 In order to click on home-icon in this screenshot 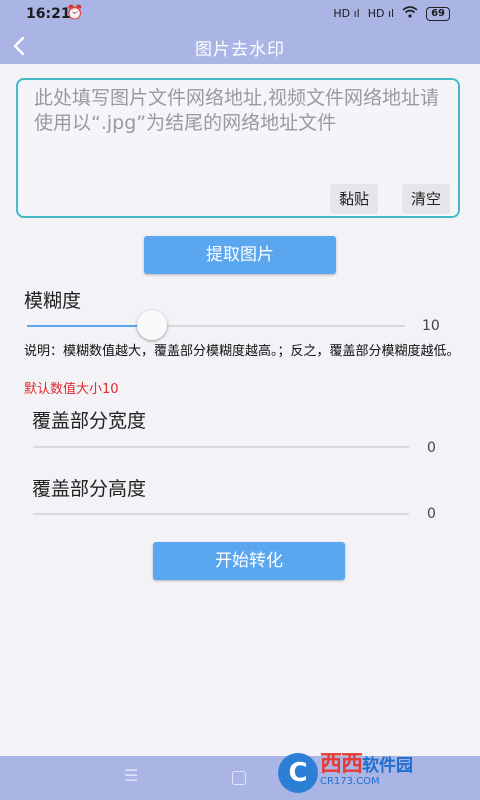, I will do `click(239, 778)`.